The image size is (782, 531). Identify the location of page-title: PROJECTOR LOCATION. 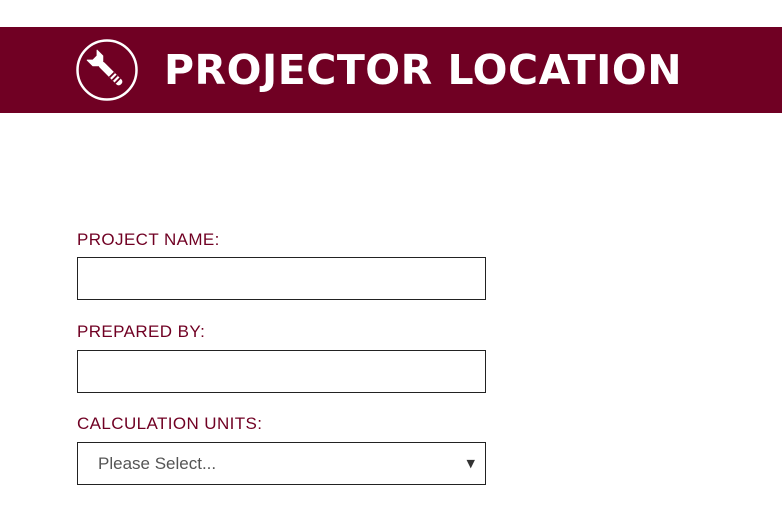
(423, 70).